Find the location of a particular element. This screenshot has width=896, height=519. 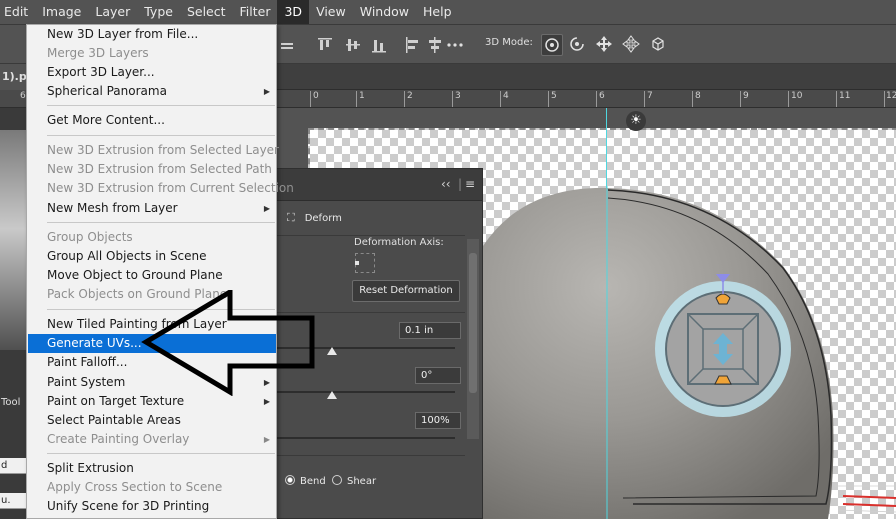

deform-icon: ⛶ is located at coordinates (291, 217).